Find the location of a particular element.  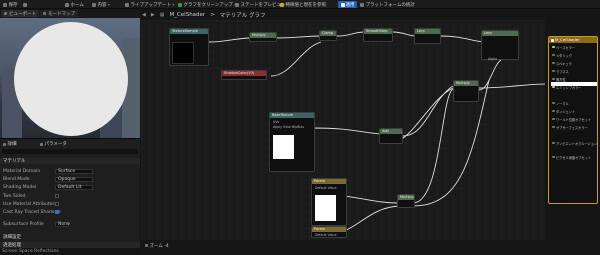

details-search-input is located at coordinates (70, 151).